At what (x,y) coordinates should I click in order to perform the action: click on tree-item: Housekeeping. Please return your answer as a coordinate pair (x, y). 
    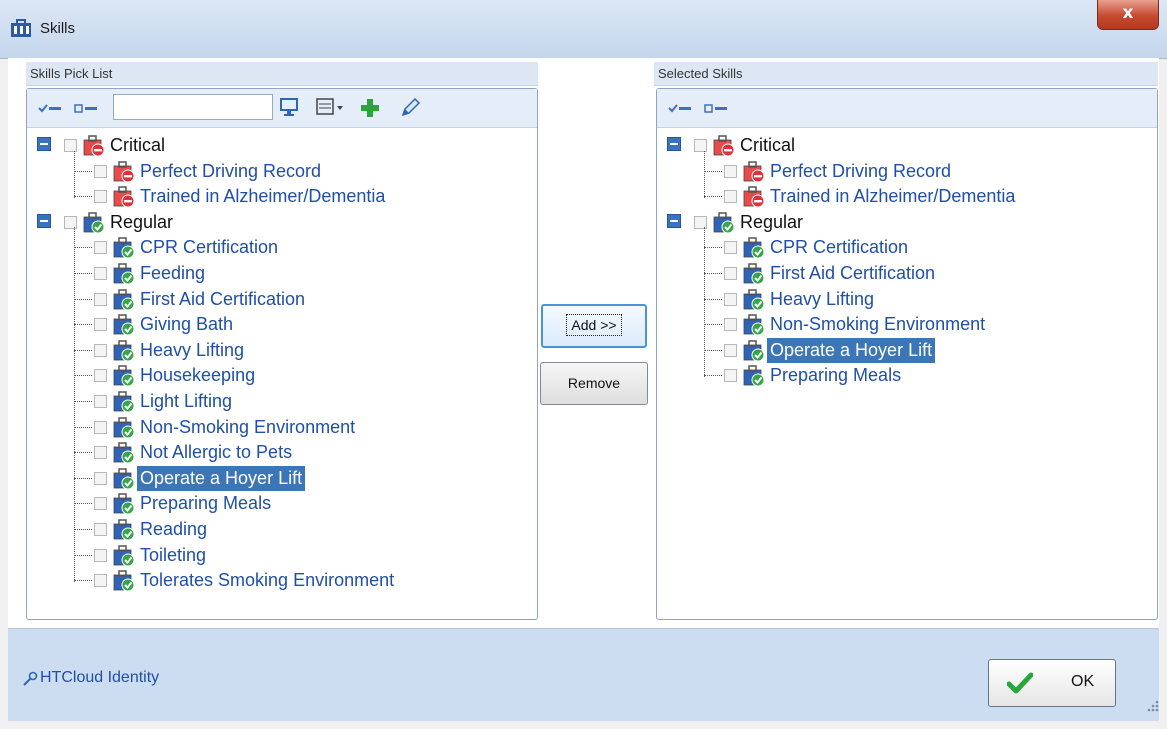
    Looking at the image, I should click on (282, 375).